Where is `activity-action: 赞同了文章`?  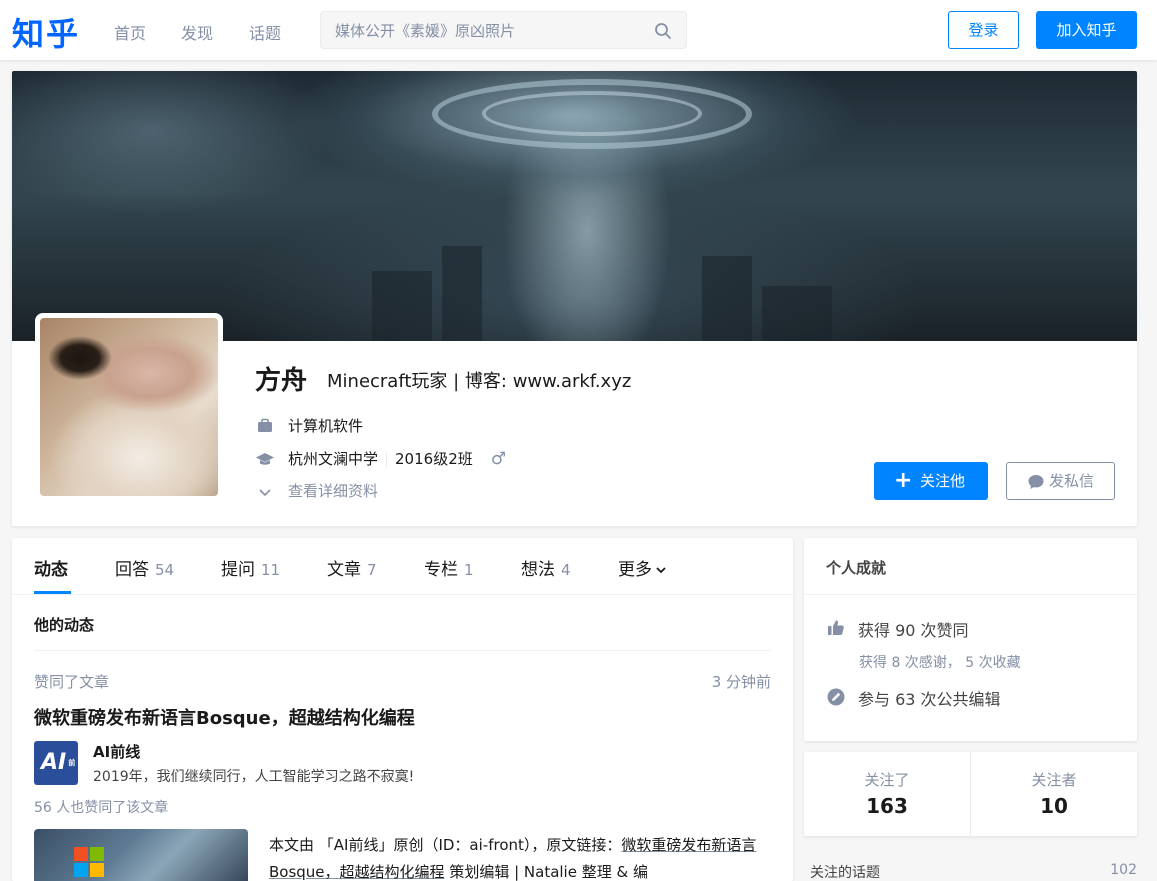 activity-action: 赞同了文章 is located at coordinates (72, 682).